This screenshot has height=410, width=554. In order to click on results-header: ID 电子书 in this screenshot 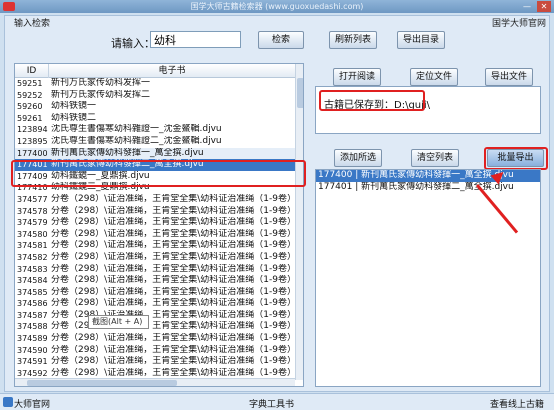, I will do `click(155, 71)`.